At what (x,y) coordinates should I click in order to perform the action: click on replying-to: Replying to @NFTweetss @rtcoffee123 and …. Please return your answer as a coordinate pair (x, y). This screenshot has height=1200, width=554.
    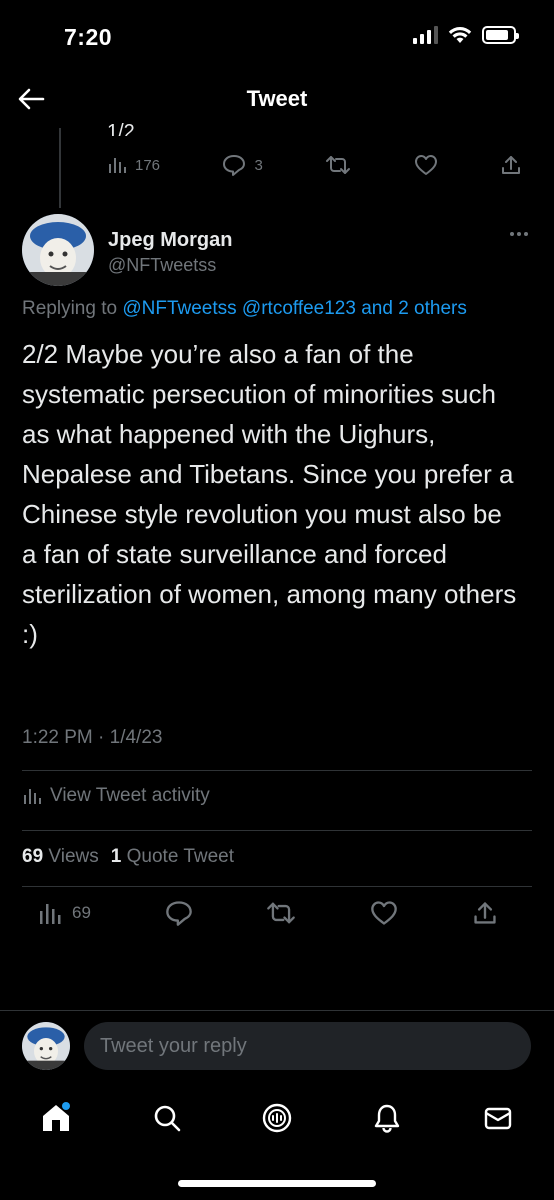
    Looking at the image, I should click on (244, 309).